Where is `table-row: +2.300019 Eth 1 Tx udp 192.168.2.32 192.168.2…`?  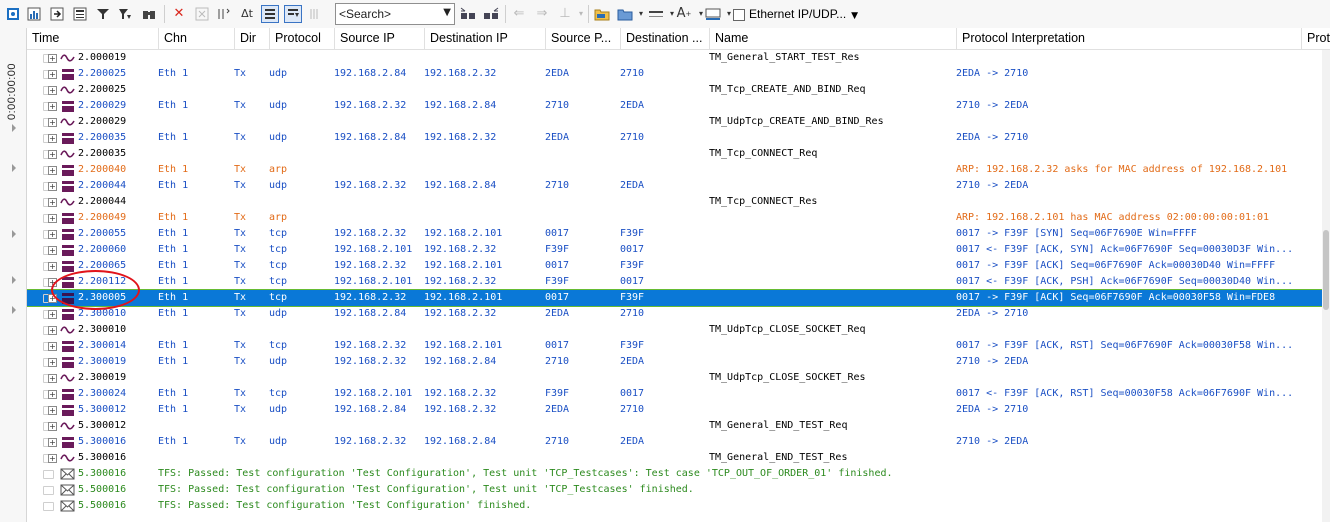 table-row: +2.300019 Eth 1 Tx udp 192.168.2.32 192.168.2… is located at coordinates (678, 362).